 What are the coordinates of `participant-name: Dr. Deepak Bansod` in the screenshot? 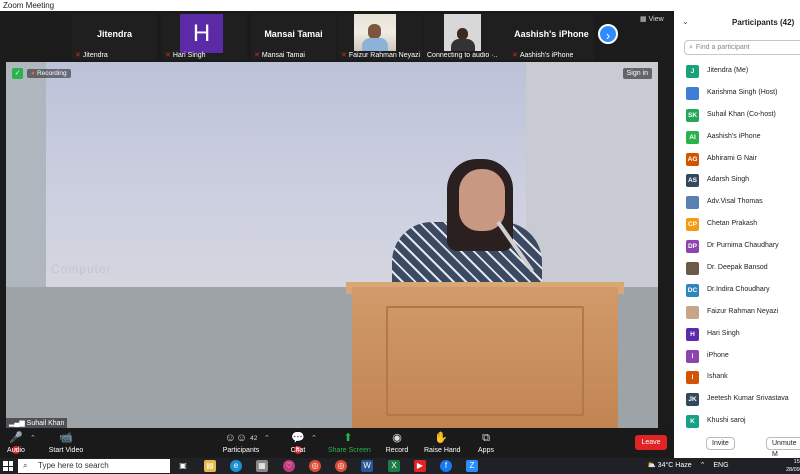 It's located at (737, 268).